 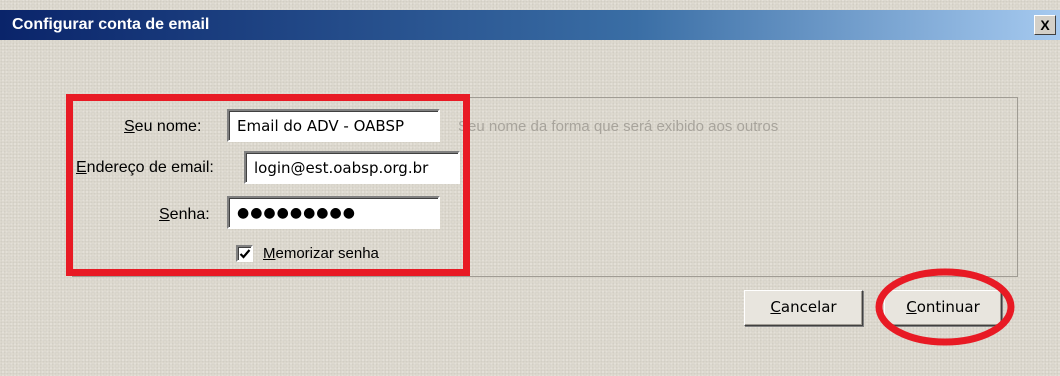 I want to click on password-input: ●●●●●●●●●, so click(x=333, y=212).